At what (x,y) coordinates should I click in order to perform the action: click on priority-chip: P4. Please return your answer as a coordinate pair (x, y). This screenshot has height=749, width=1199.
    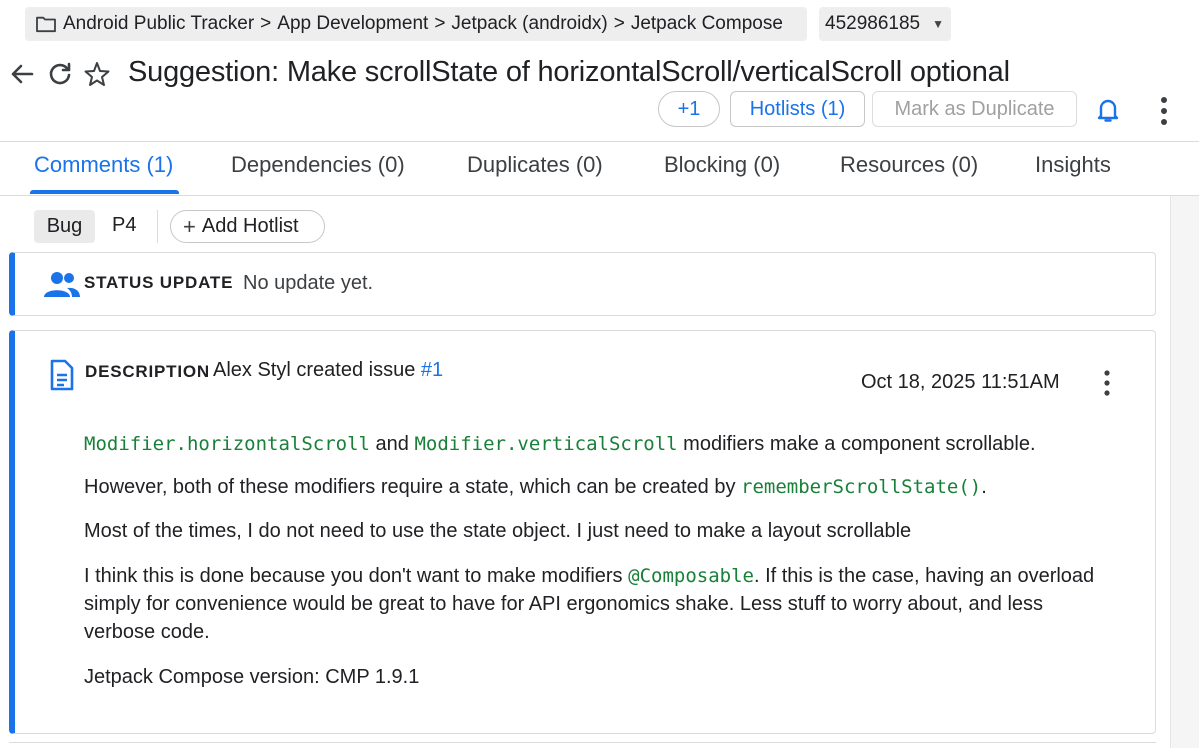
    Looking at the image, I should click on (124, 225).